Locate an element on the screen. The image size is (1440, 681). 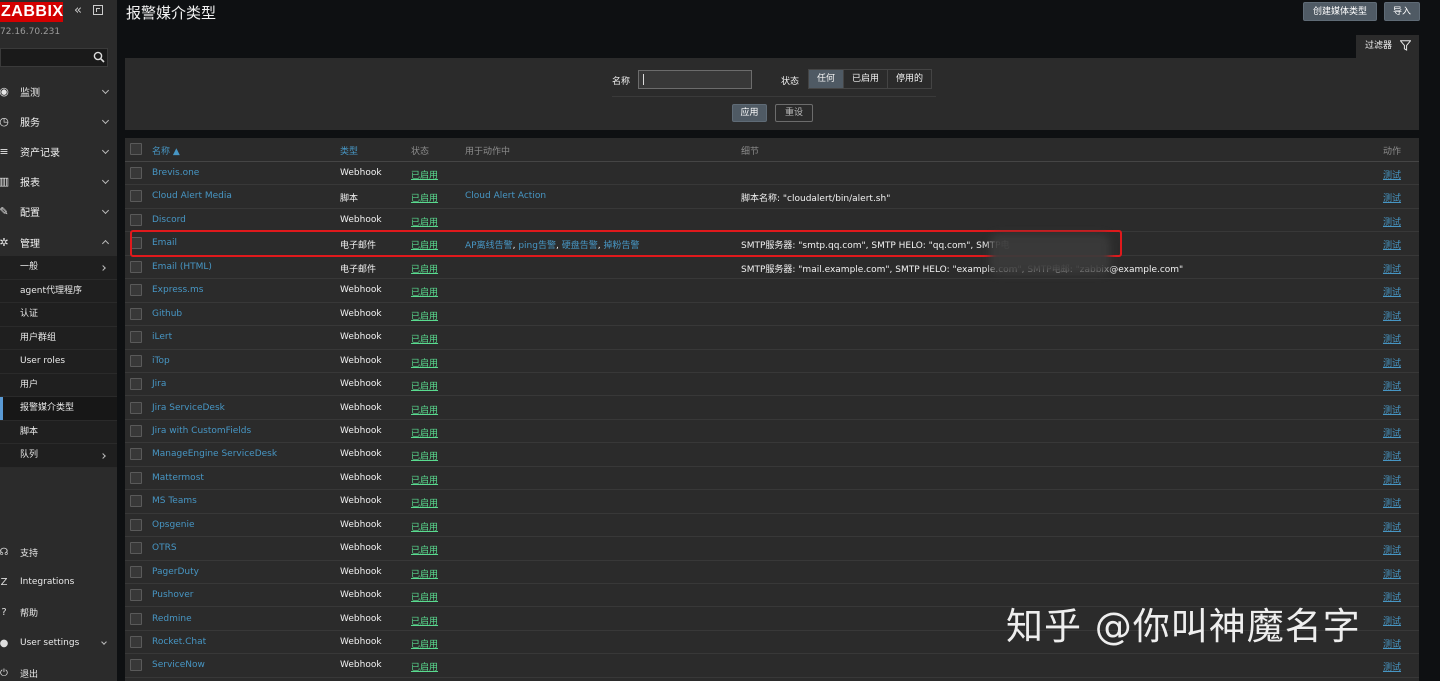
media-type-name-link: Discord is located at coordinates (169, 220).